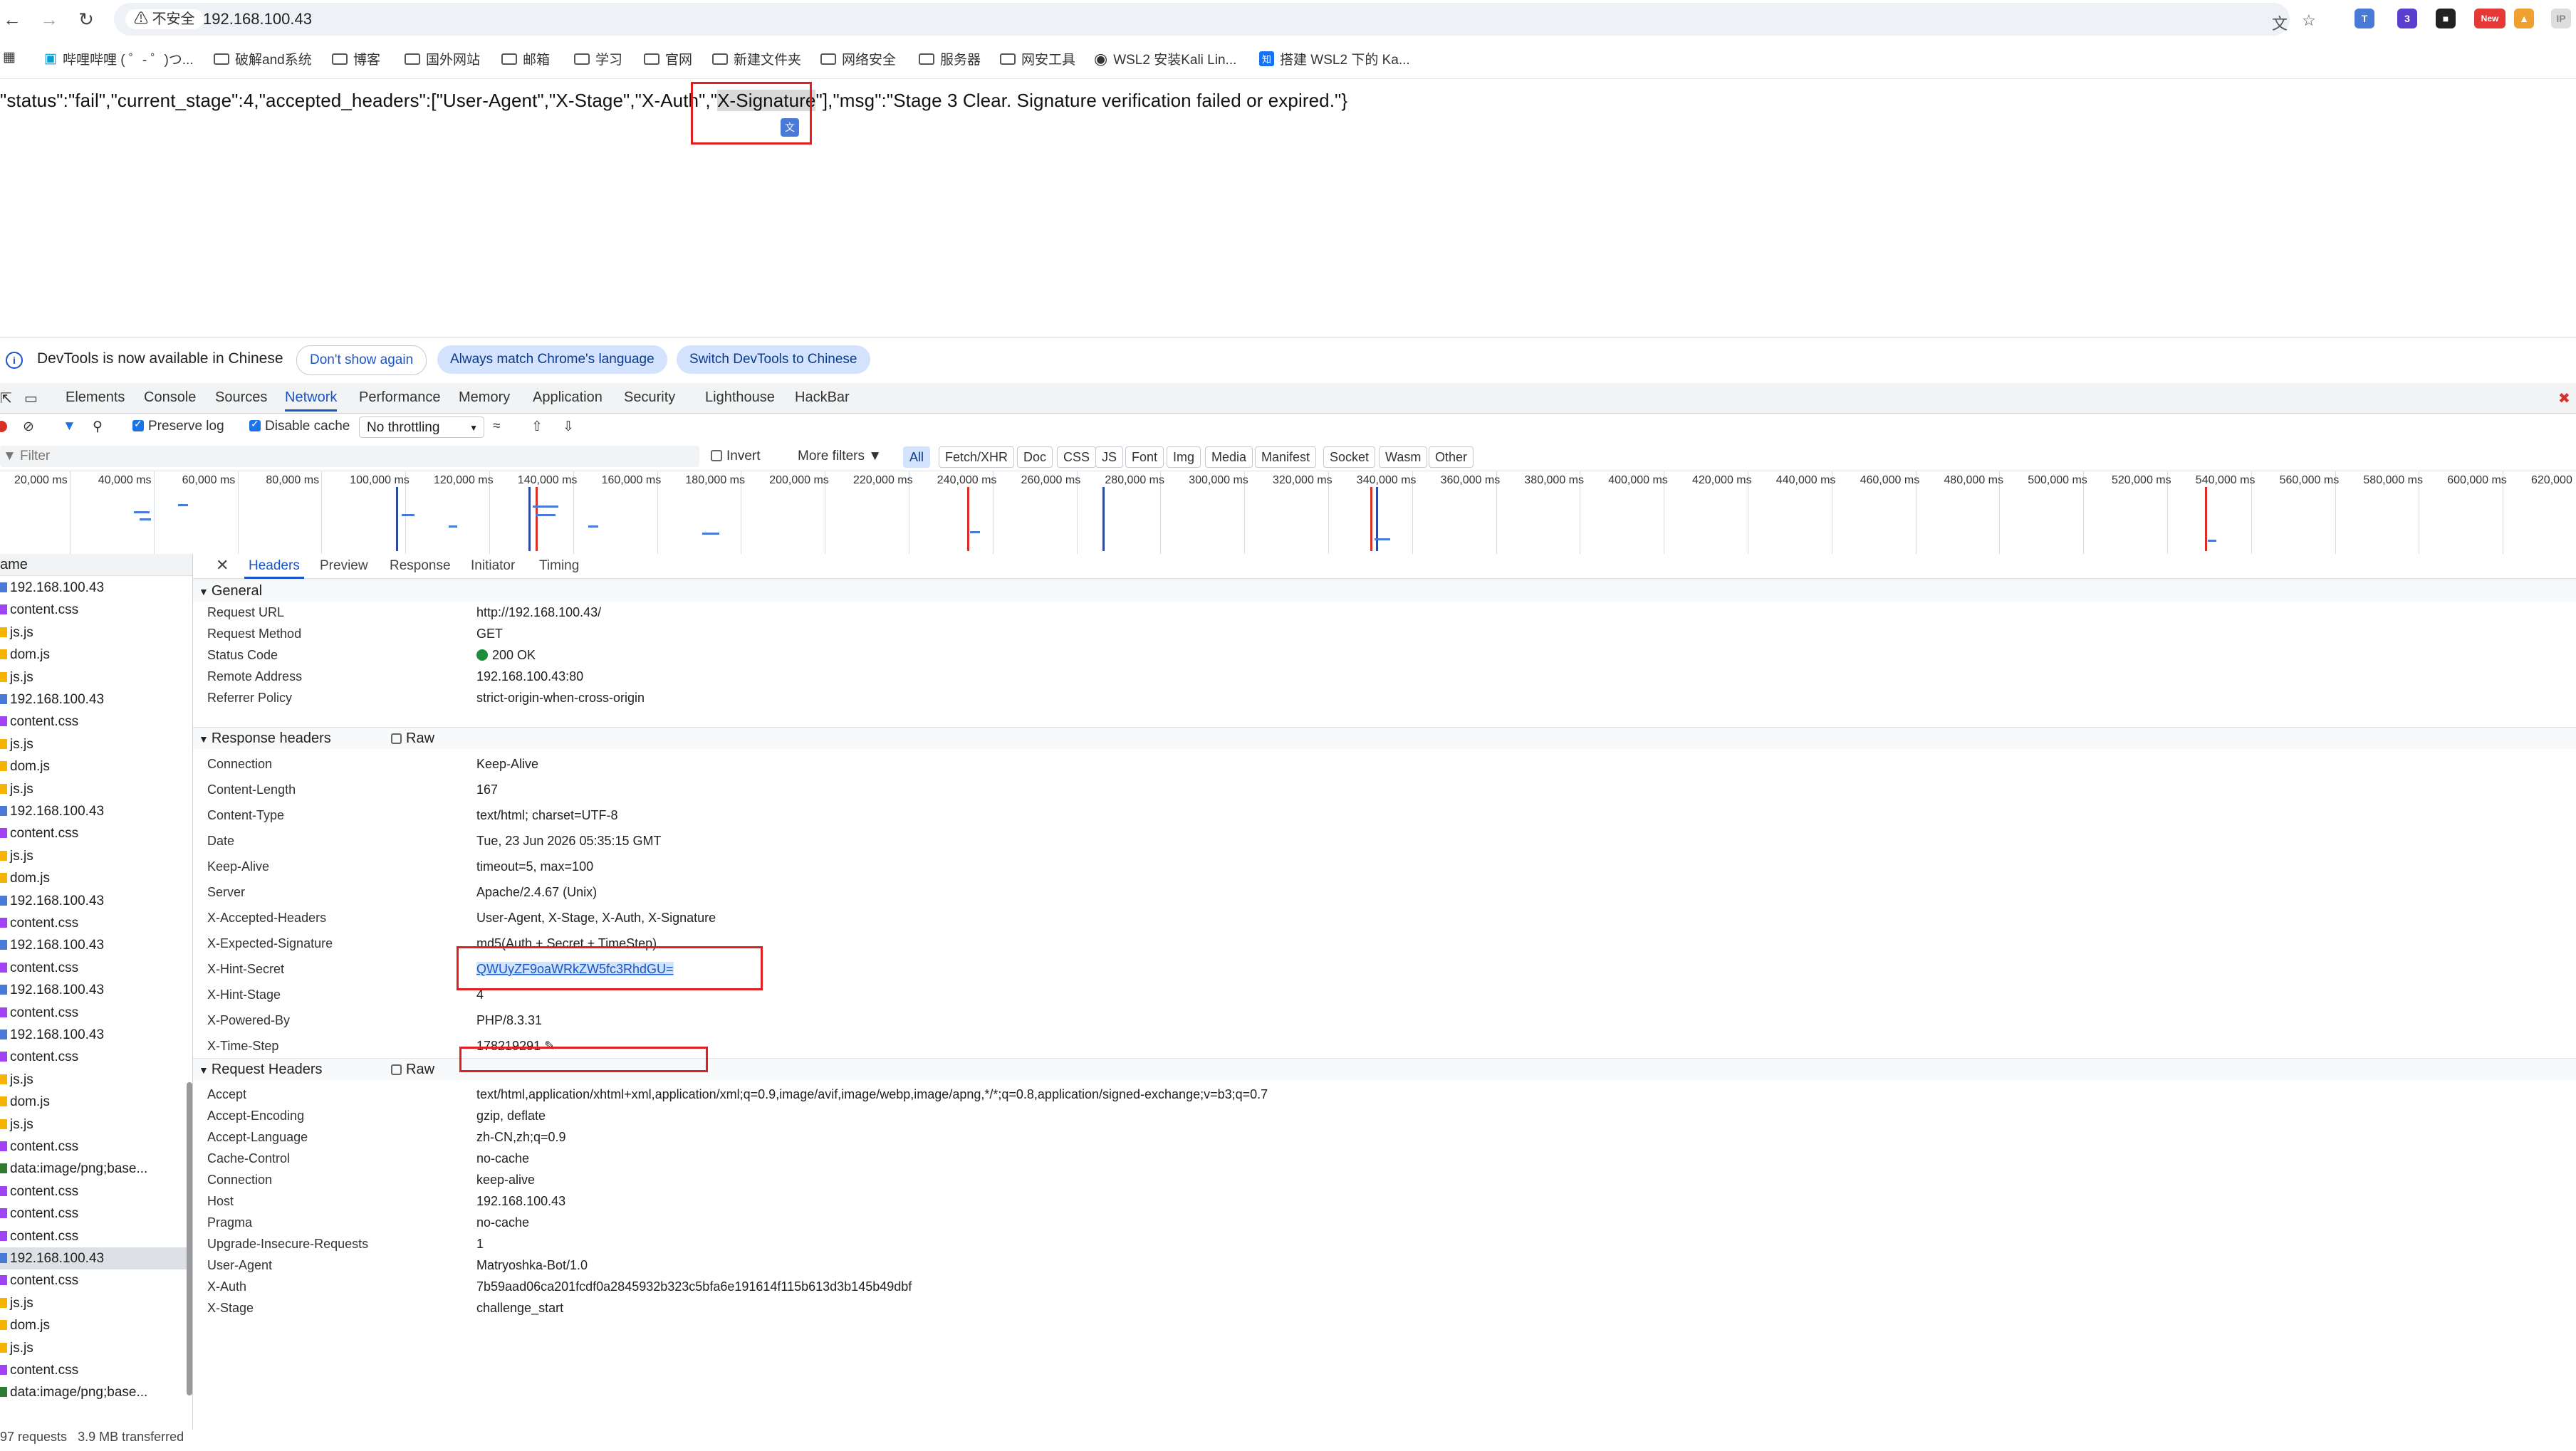  I want to click on header-value: 167, so click(487, 790).